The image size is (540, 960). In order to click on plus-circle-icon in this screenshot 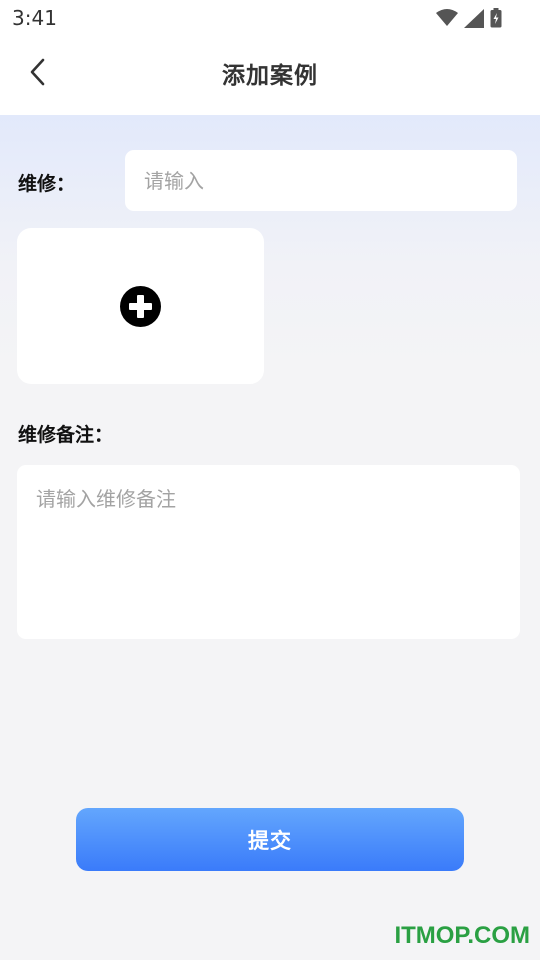, I will do `click(140, 306)`.